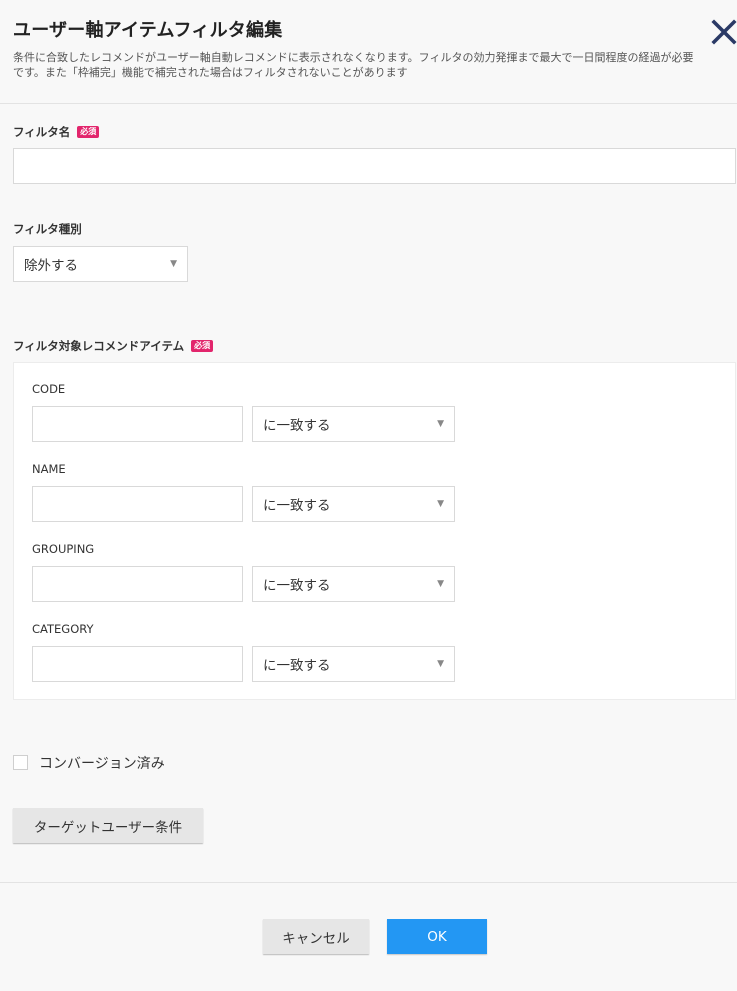  What do you see at coordinates (353, 584) in the screenshot?
I see `grouping-match-select: に一致する ▼` at bounding box center [353, 584].